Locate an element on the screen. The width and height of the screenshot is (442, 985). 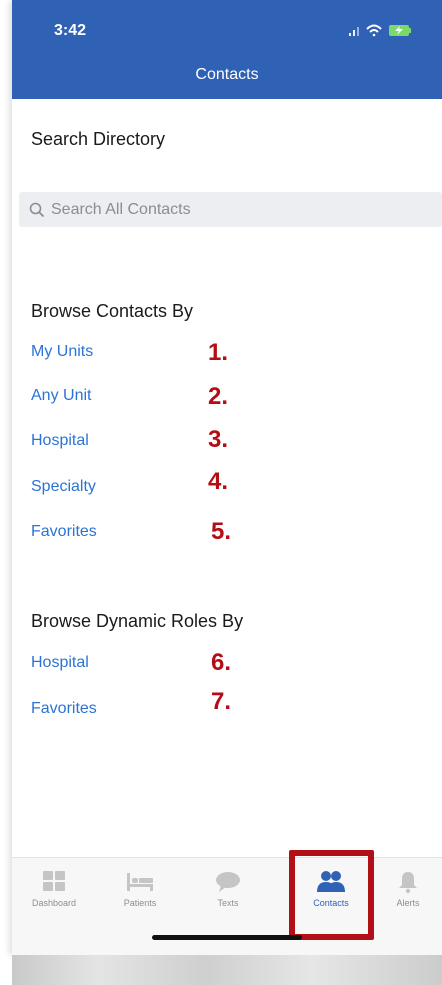
speech-bubble-icon is located at coordinates (228, 882).